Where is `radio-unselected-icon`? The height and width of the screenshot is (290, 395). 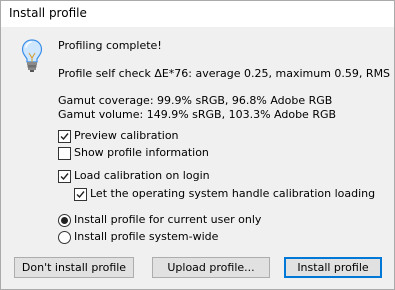
radio-unselected-icon is located at coordinates (64, 237).